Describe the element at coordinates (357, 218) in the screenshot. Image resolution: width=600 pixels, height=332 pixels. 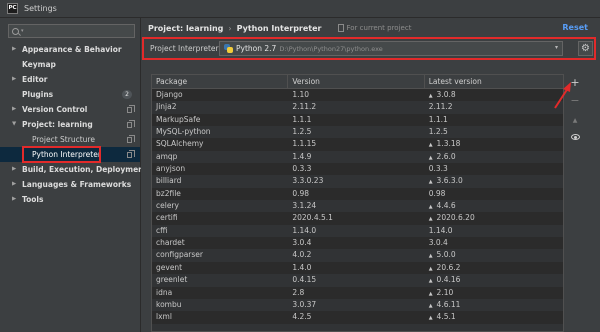
I see `table-row: certifi 2020.4.5.1 ▲ 2020.6.20` at that location.